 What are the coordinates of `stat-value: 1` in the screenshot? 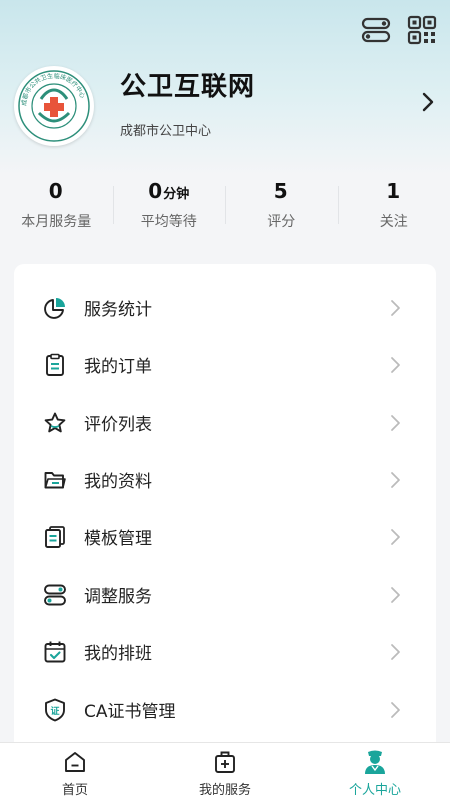 It's located at (393, 191).